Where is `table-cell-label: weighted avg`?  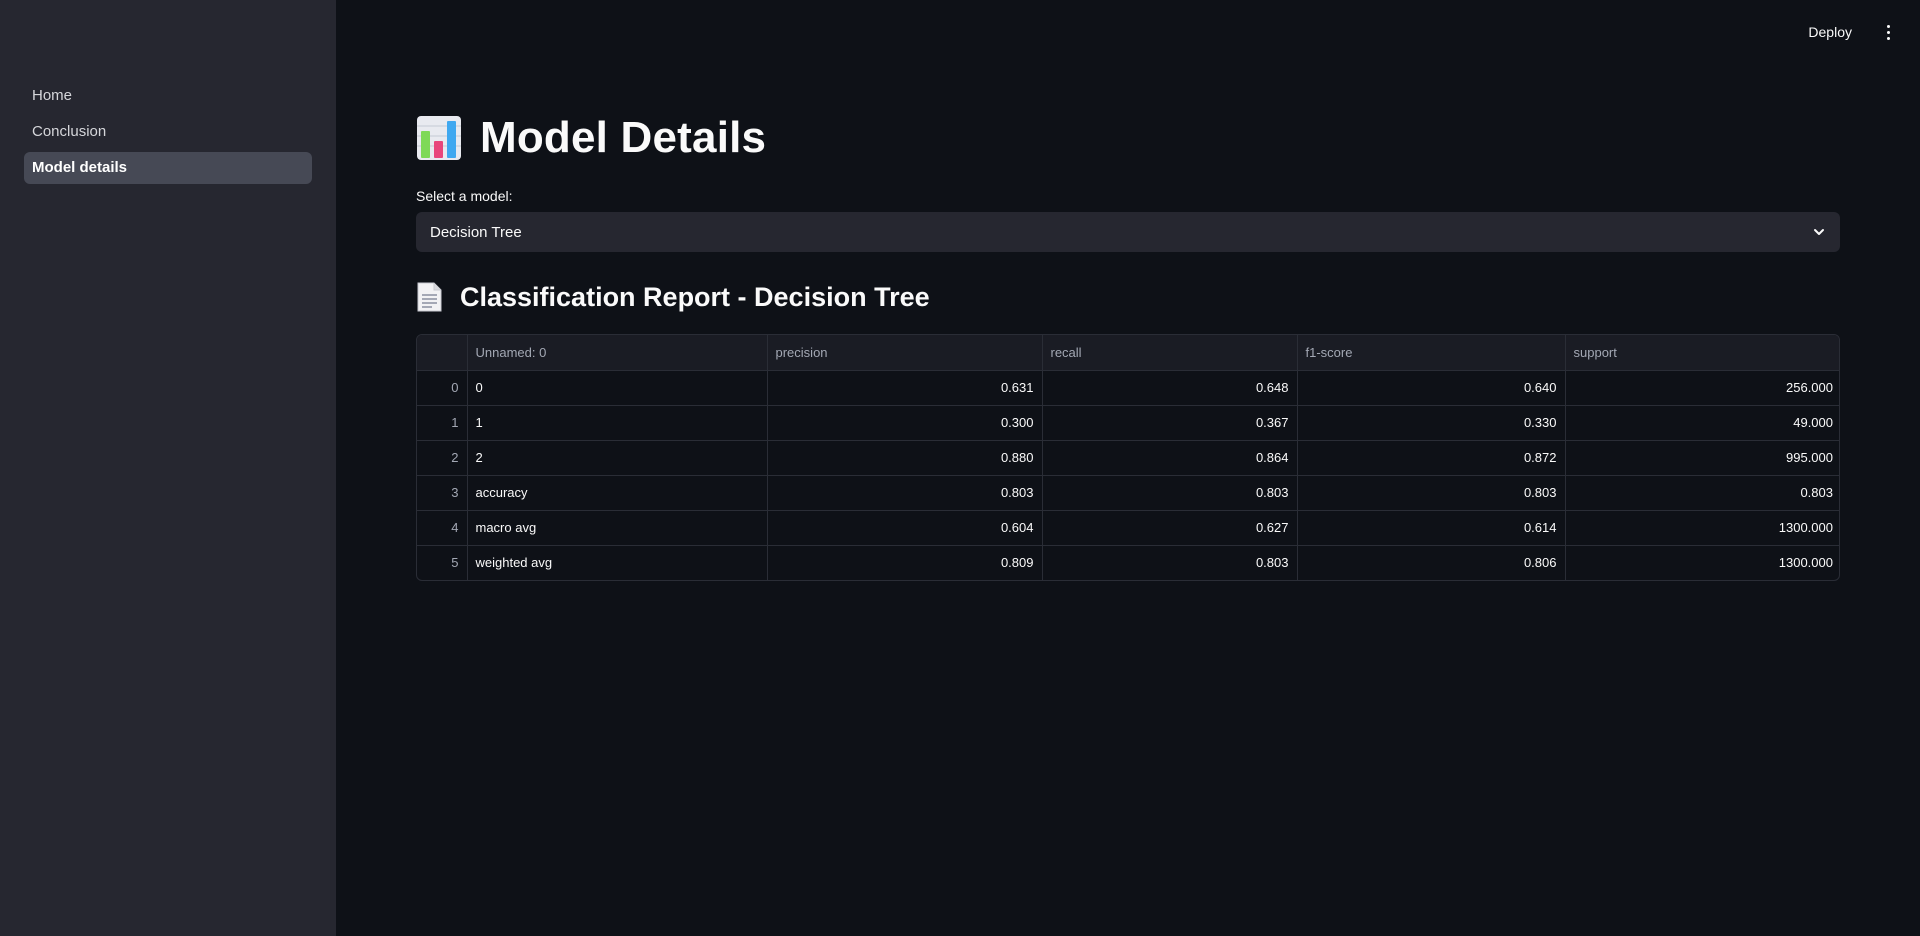
table-cell-label: weighted avg is located at coordinates (617, 562).